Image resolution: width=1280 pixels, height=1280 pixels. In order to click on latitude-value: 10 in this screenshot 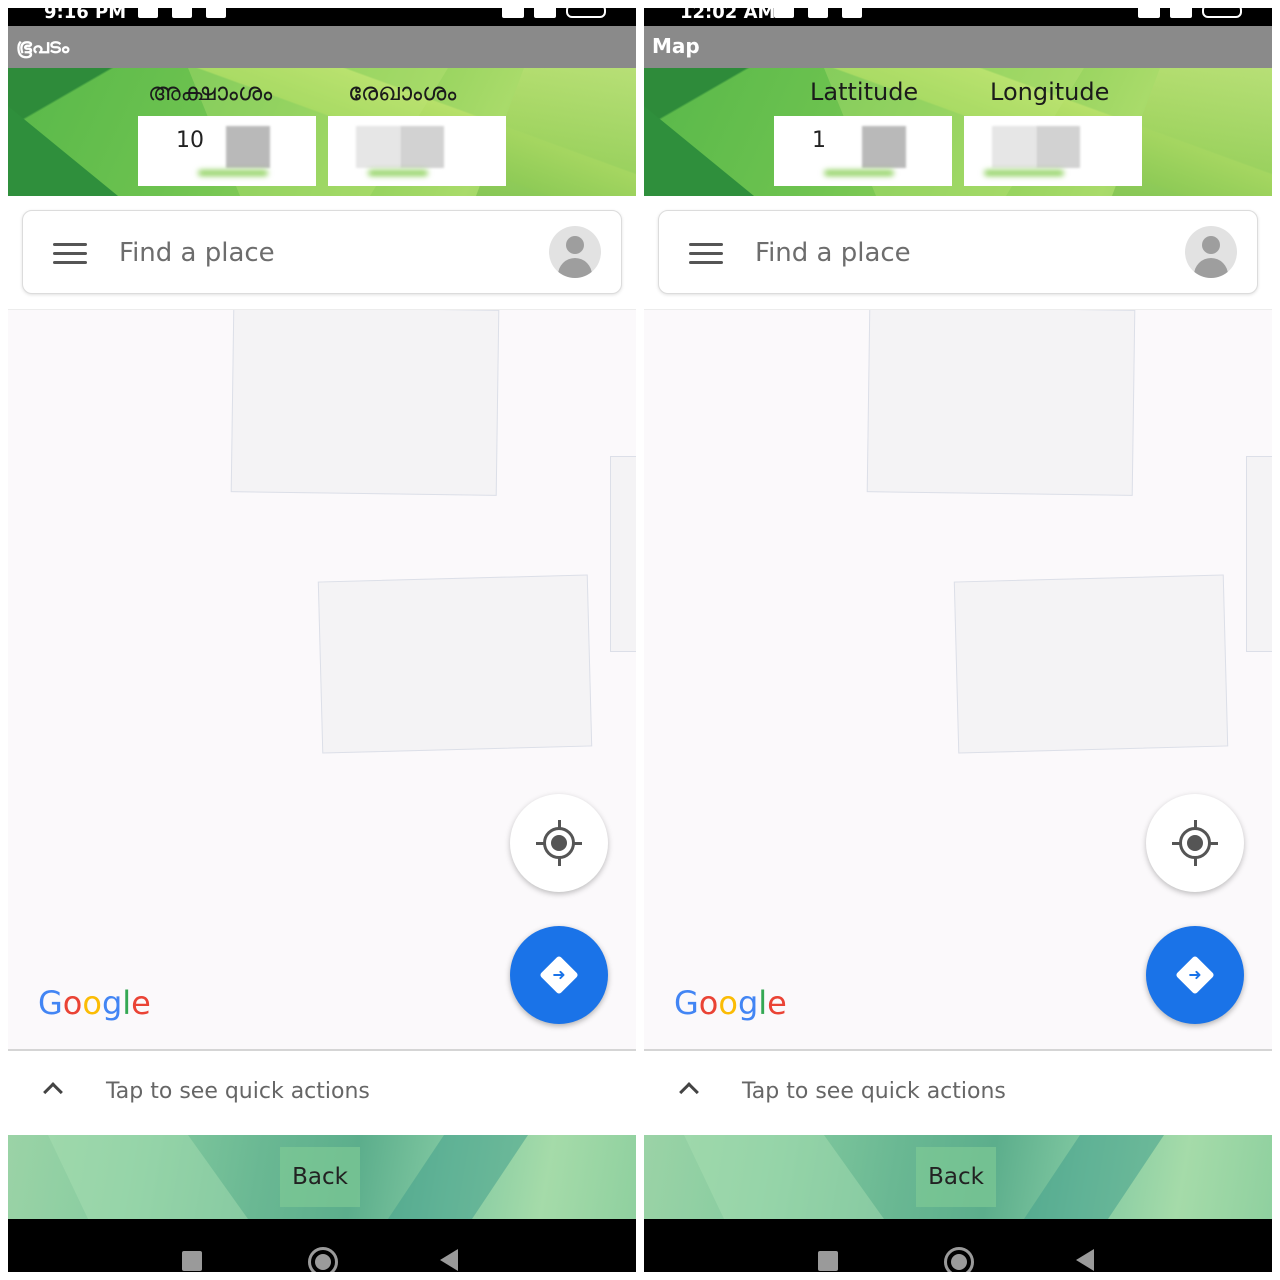, I will do `click(190, 140)`.